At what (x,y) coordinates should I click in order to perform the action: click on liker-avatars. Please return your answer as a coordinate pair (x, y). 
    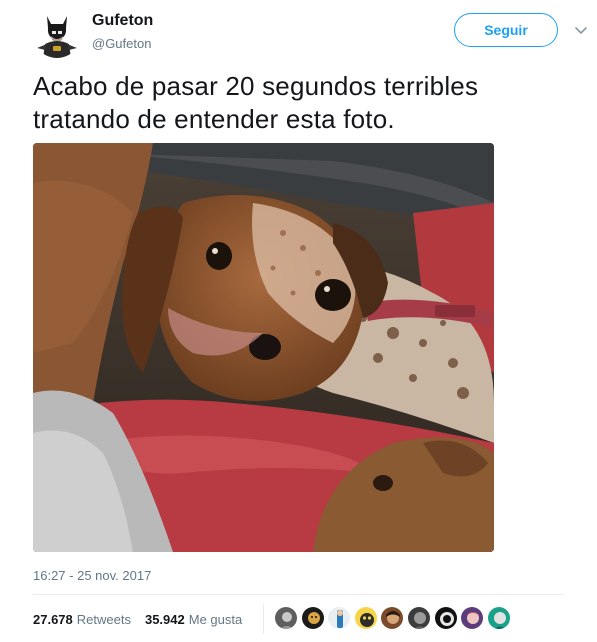
    Looking at the image, I should click on (393, 620).